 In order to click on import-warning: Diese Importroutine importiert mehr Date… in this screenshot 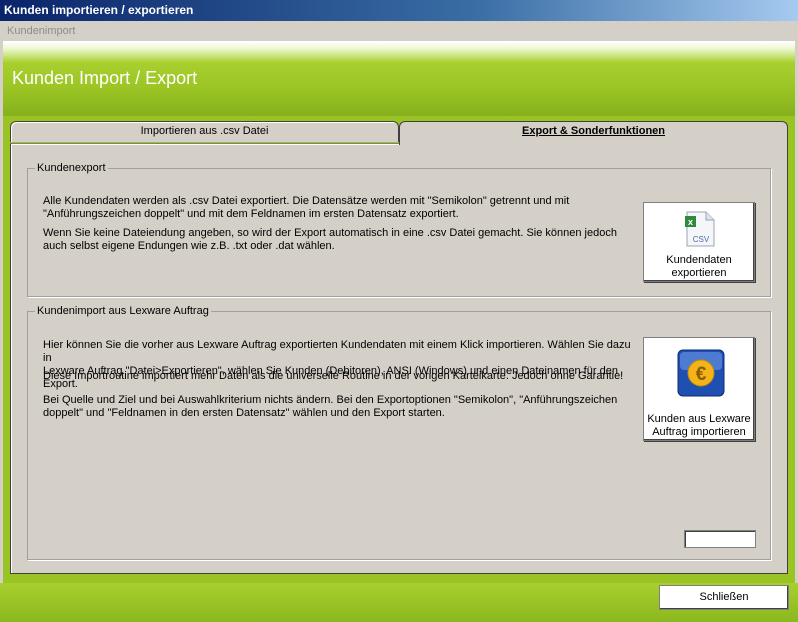, I will do `click(338, 376)`.